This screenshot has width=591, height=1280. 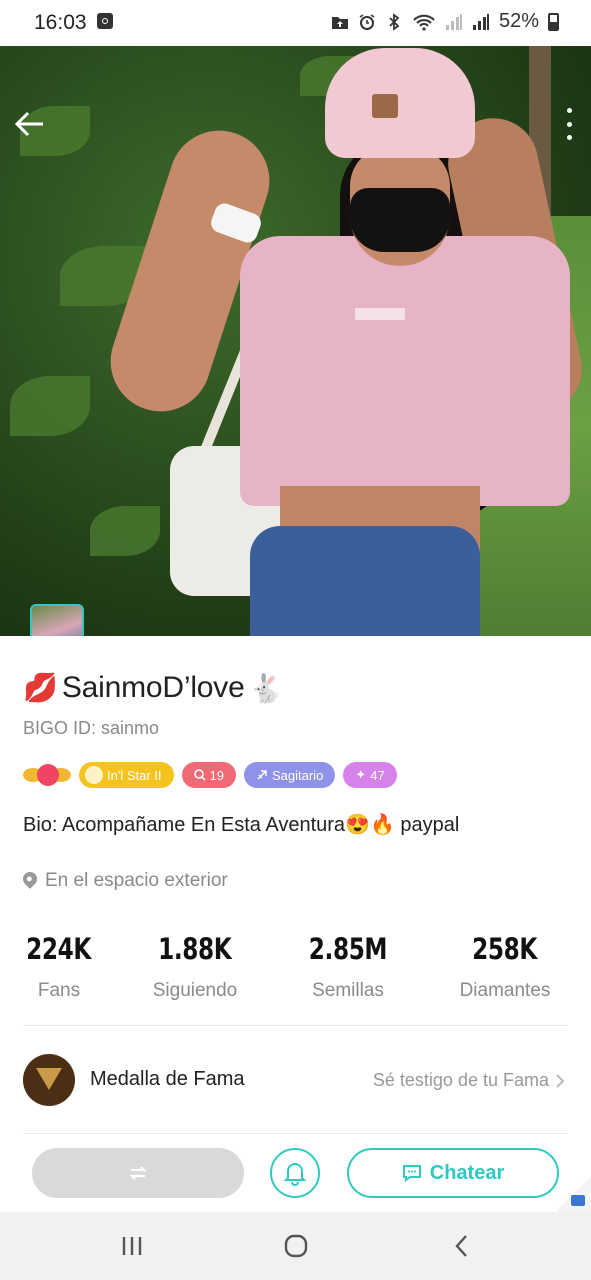 I want to click on back-icon, so click(x=462, y=1246).